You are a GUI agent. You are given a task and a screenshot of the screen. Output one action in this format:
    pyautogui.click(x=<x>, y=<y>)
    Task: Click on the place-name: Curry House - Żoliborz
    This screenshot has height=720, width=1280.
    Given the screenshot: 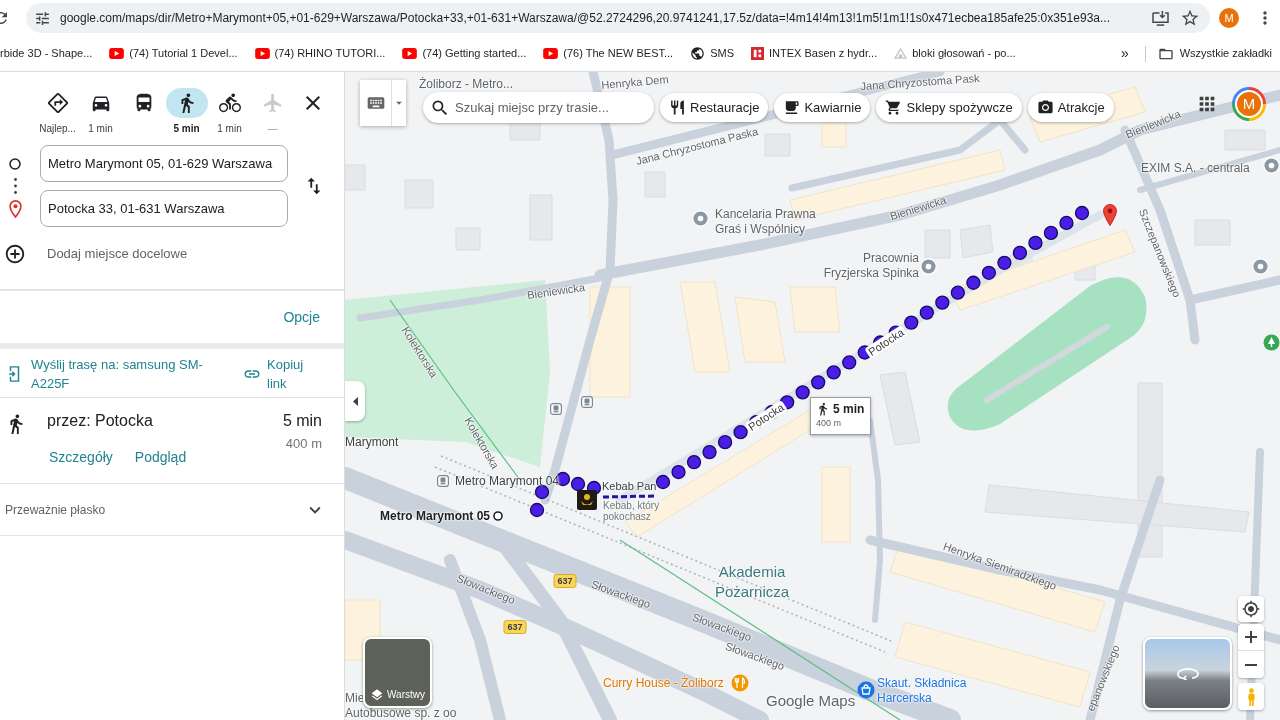 What is the action you would take?
    pyautogui.click(x=663, y=683)
    